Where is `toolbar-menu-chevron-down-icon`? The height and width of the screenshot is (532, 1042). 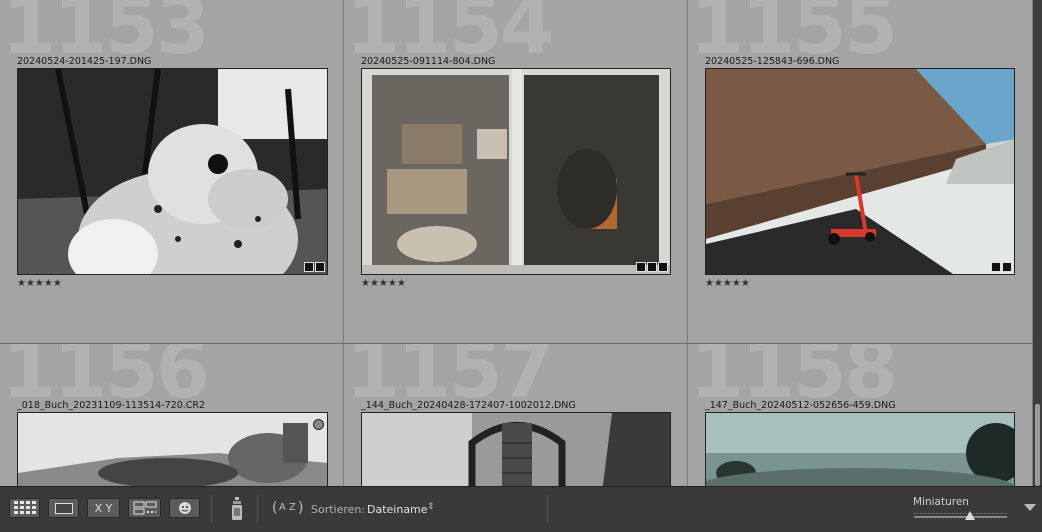
toolbar-menu-chevron-down-icon is located at coordinates (1030, 507).